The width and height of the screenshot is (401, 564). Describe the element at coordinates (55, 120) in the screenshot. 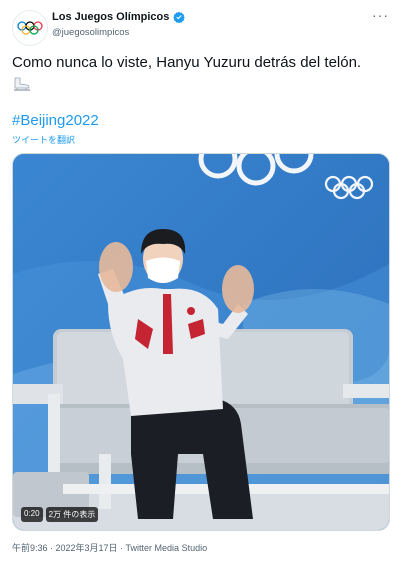

I see `hashtag-link: #Beijing2022` at that location.